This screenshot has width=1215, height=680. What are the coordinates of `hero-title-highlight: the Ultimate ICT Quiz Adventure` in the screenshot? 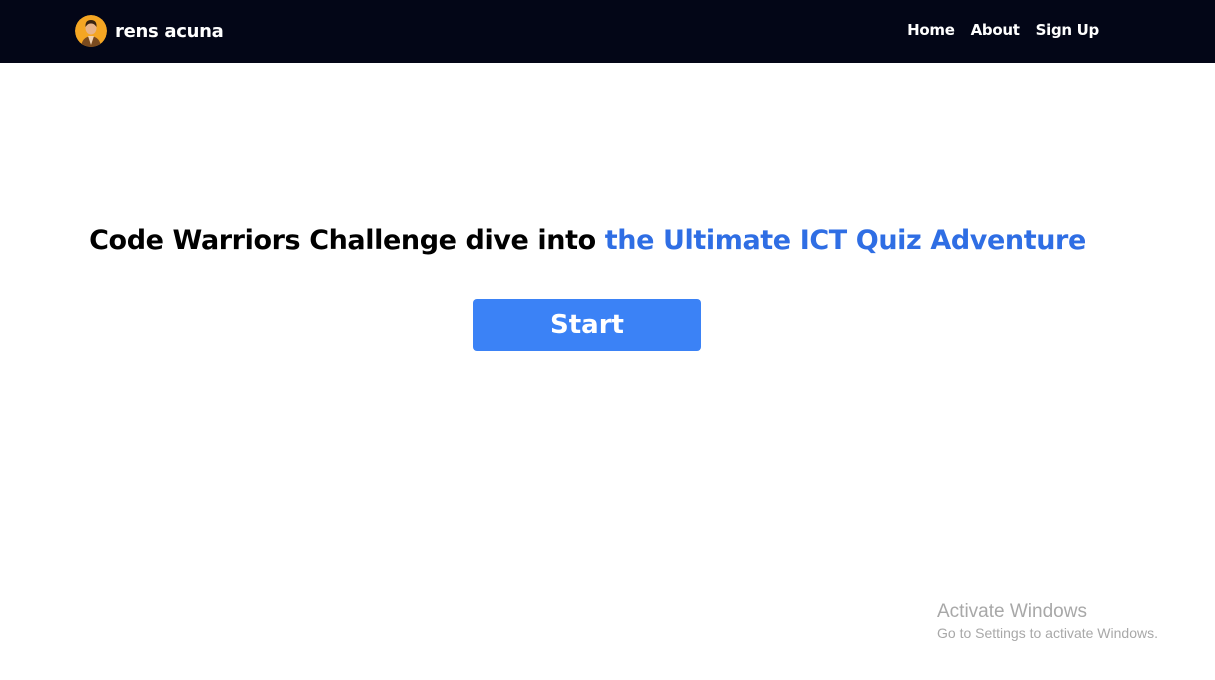 It's located at (845, 240).